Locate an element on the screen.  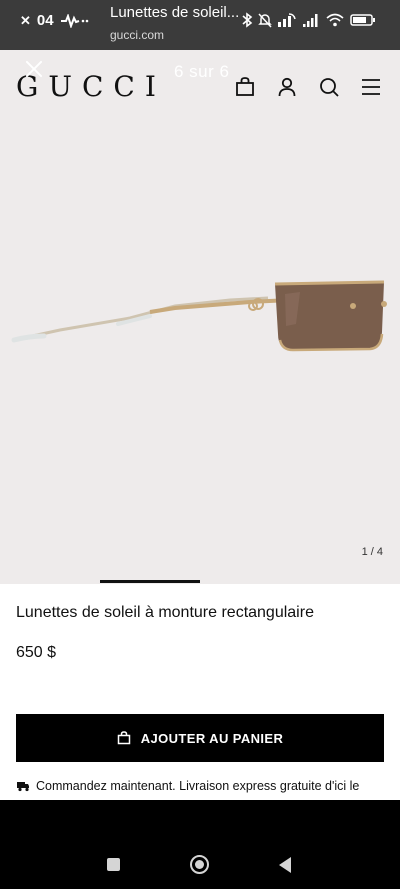
cell-signal-icon is located at coordinates (310, 20).